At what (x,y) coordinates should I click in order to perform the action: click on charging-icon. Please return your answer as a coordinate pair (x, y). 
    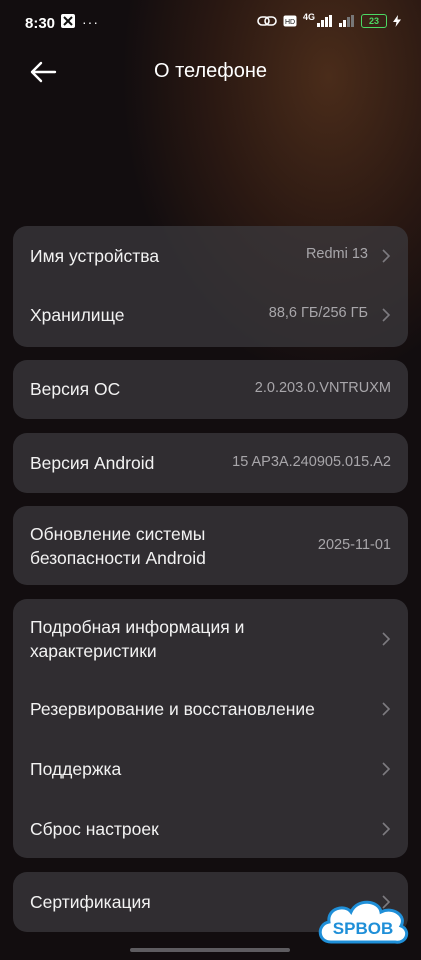
    Looking at the image, I should click on (397, 21).